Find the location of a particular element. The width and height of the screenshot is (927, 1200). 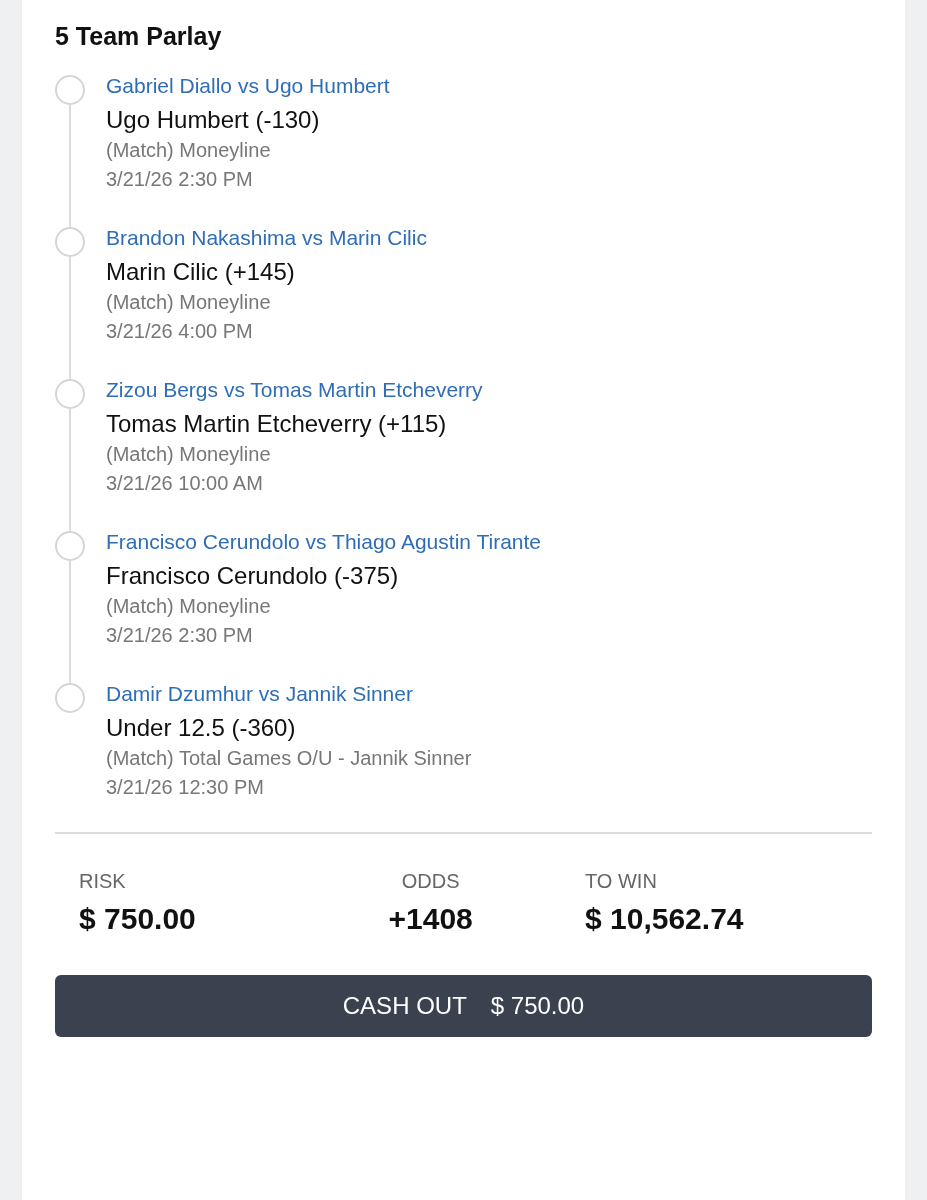

summary-value: $ 10,562.74 is located at coordinates (664, 918).